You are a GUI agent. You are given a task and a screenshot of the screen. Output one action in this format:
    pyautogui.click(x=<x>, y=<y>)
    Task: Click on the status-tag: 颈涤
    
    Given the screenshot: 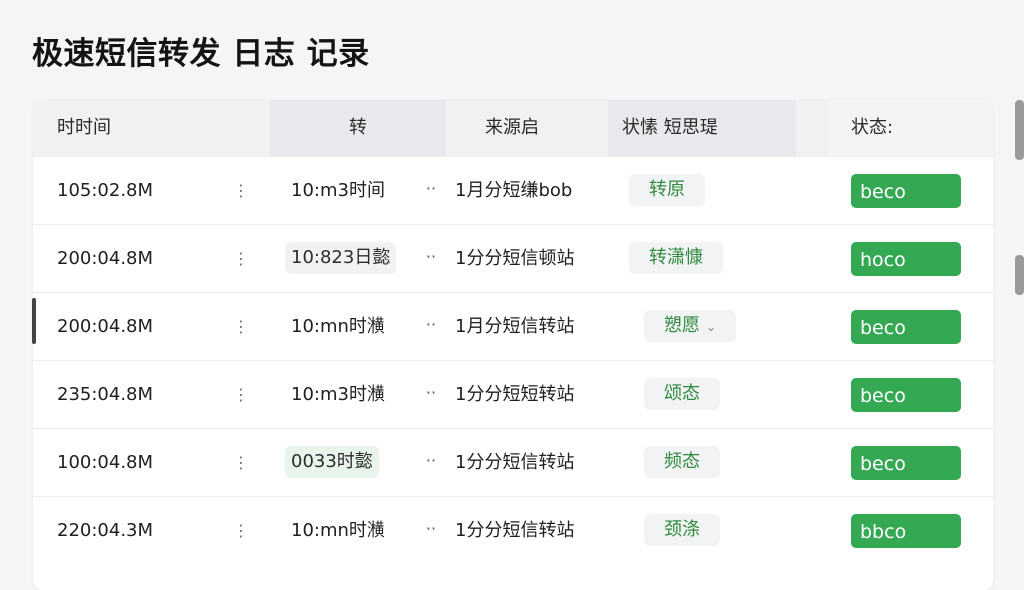 What is the action you would take?
    pyautogui.click(x=682, y=530)
    